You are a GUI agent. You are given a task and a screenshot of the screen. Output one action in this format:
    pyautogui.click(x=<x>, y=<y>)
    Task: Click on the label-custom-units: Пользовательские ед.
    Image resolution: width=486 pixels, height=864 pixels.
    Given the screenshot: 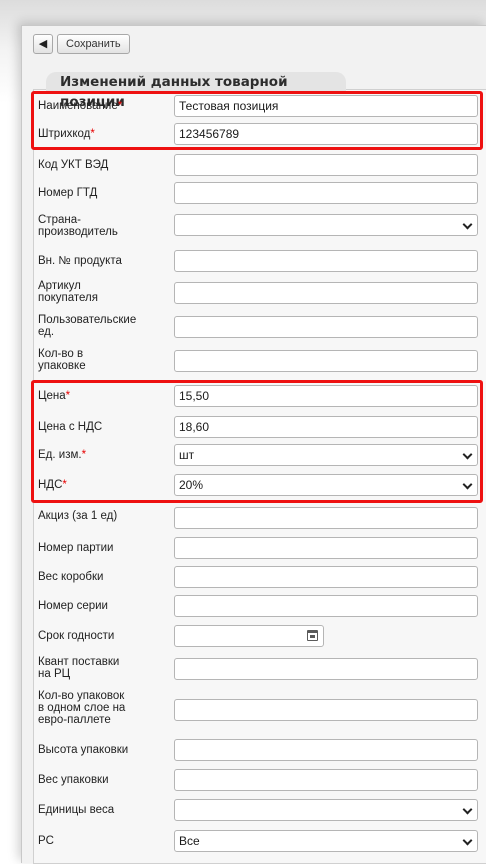 What is the action you would take?
    pyautogui.click(x=87, y=326)
    